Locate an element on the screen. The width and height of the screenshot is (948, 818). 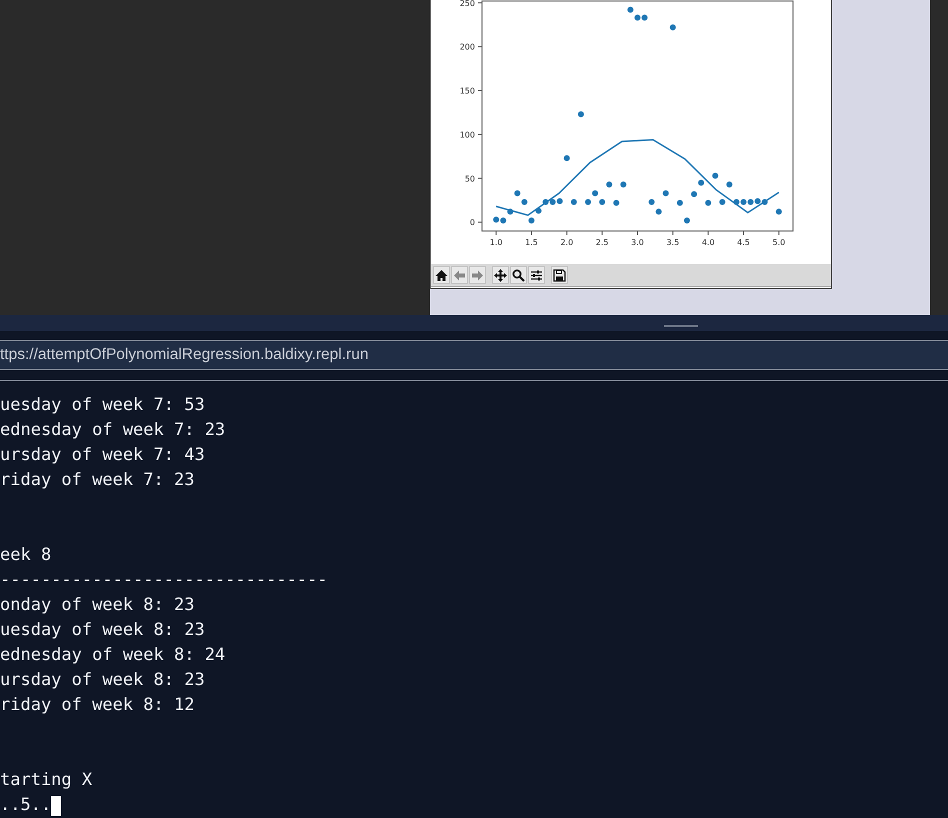
console-line: onday of week 8: 23 is located at coordinates (97, 606).